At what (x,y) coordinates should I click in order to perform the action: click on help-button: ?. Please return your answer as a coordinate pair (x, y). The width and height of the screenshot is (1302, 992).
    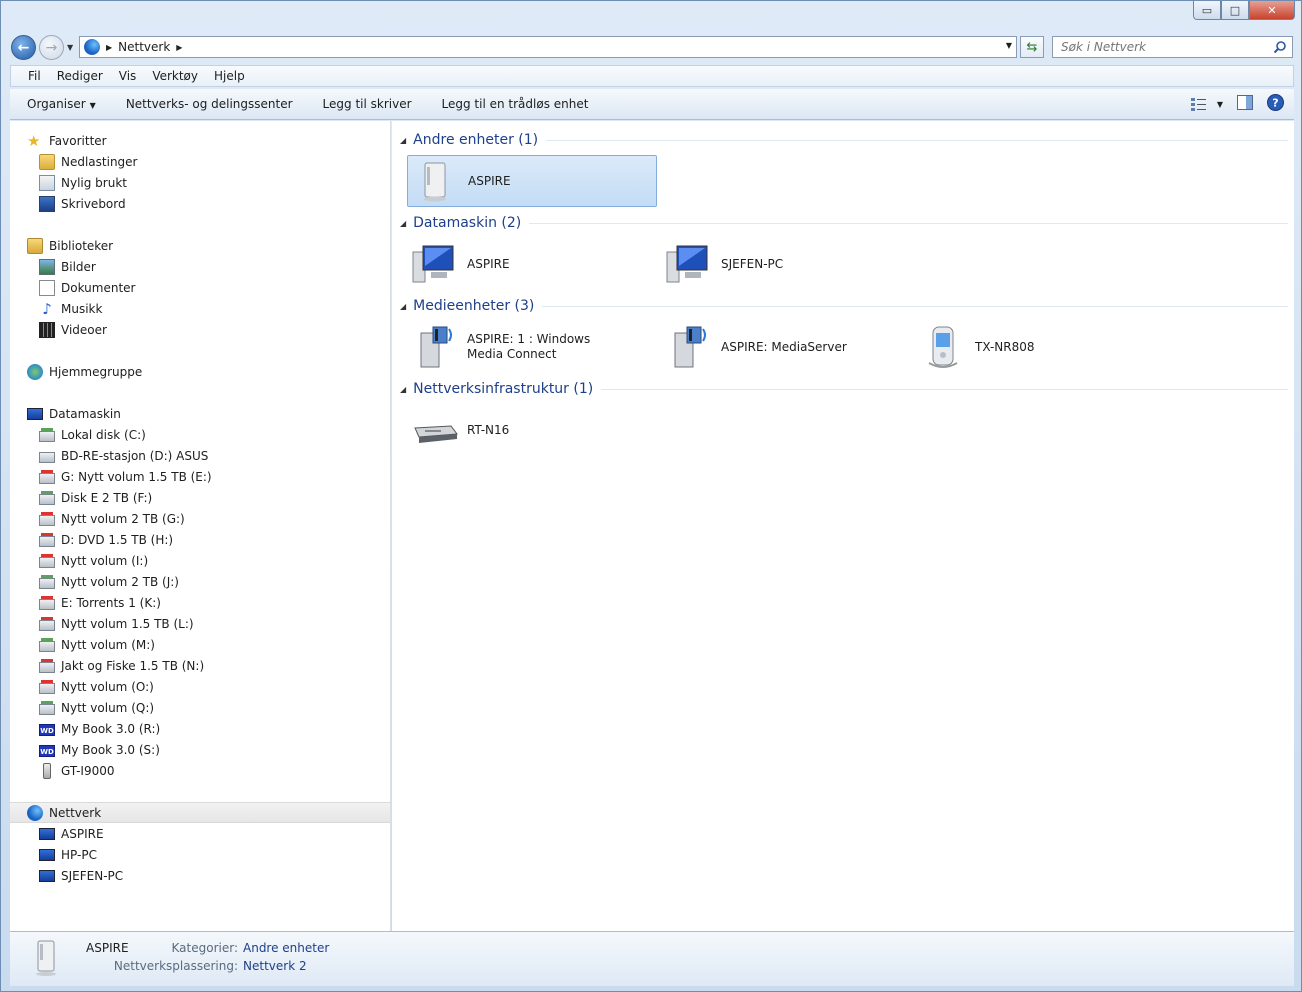
    Looking at the image, I should click on (1275, 104).